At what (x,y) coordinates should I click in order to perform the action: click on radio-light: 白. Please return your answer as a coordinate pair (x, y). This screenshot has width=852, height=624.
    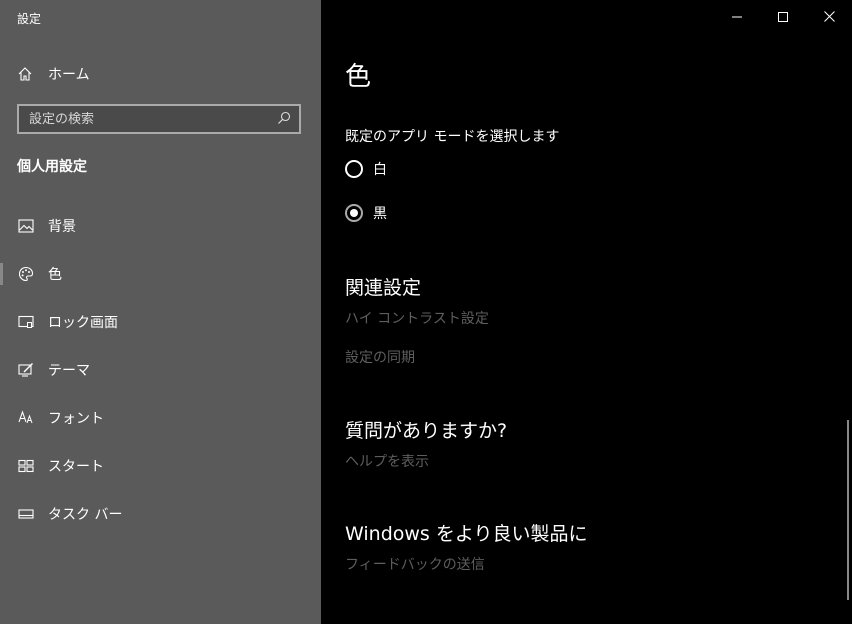
    Looking at the image, I should click on (366, 169).